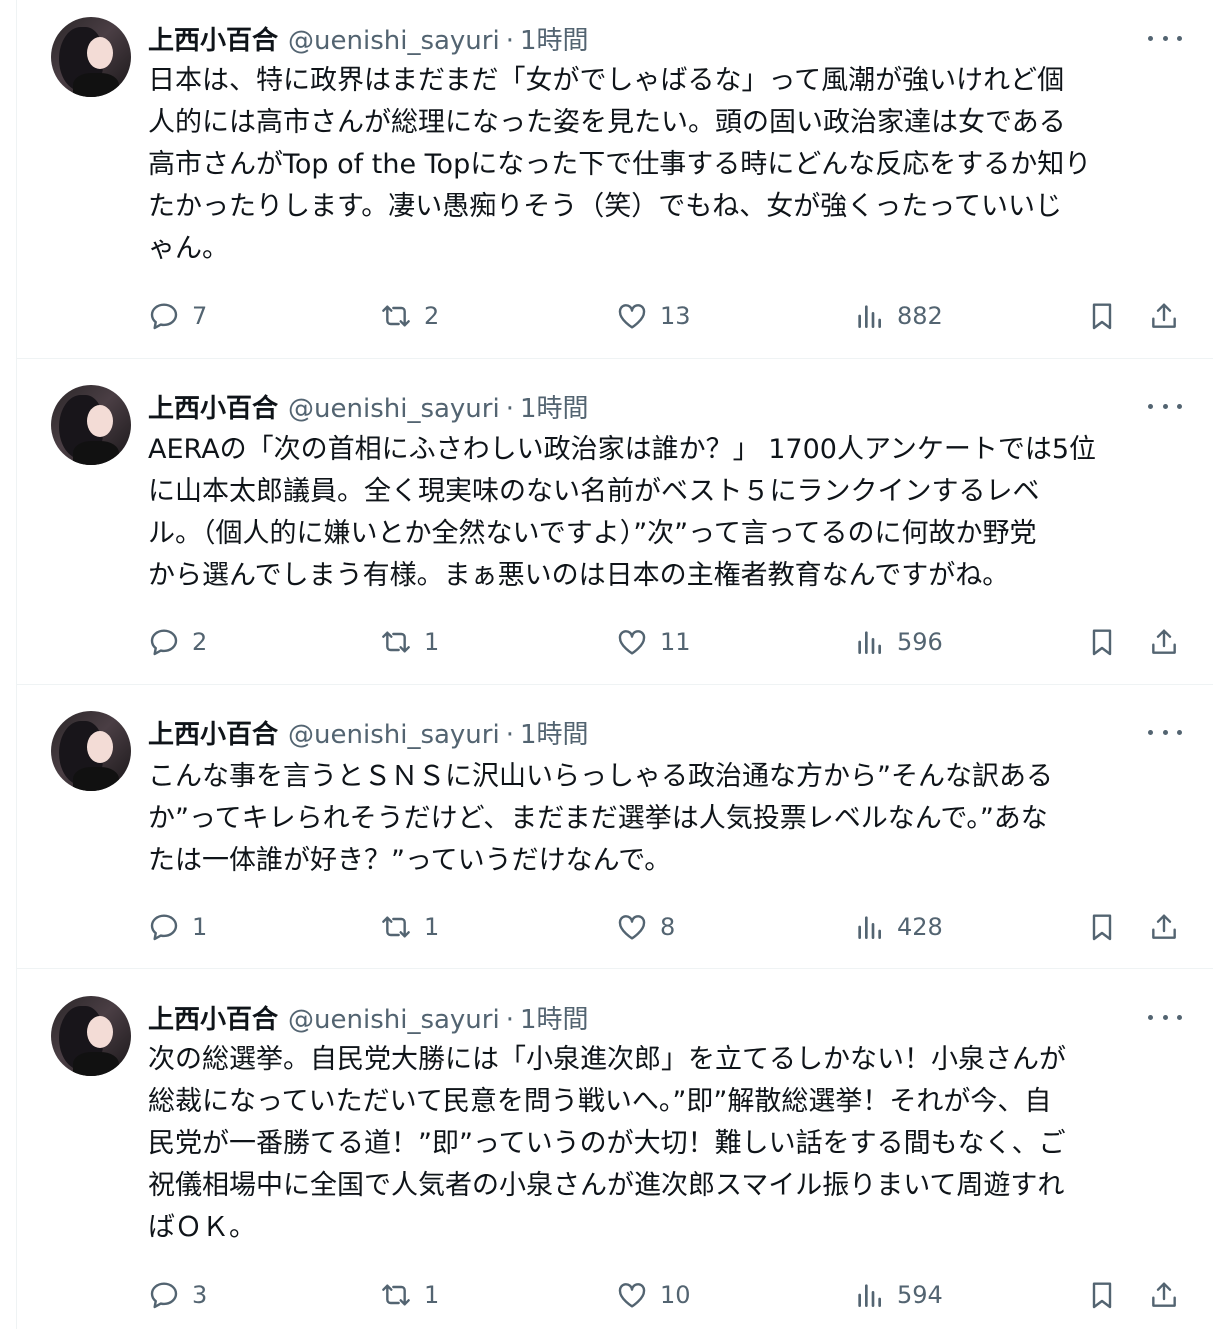  What do you see at coordinates (920, 1295) in the screenshot?
I see `view-count: 594` at bounding box center [920, 1295].